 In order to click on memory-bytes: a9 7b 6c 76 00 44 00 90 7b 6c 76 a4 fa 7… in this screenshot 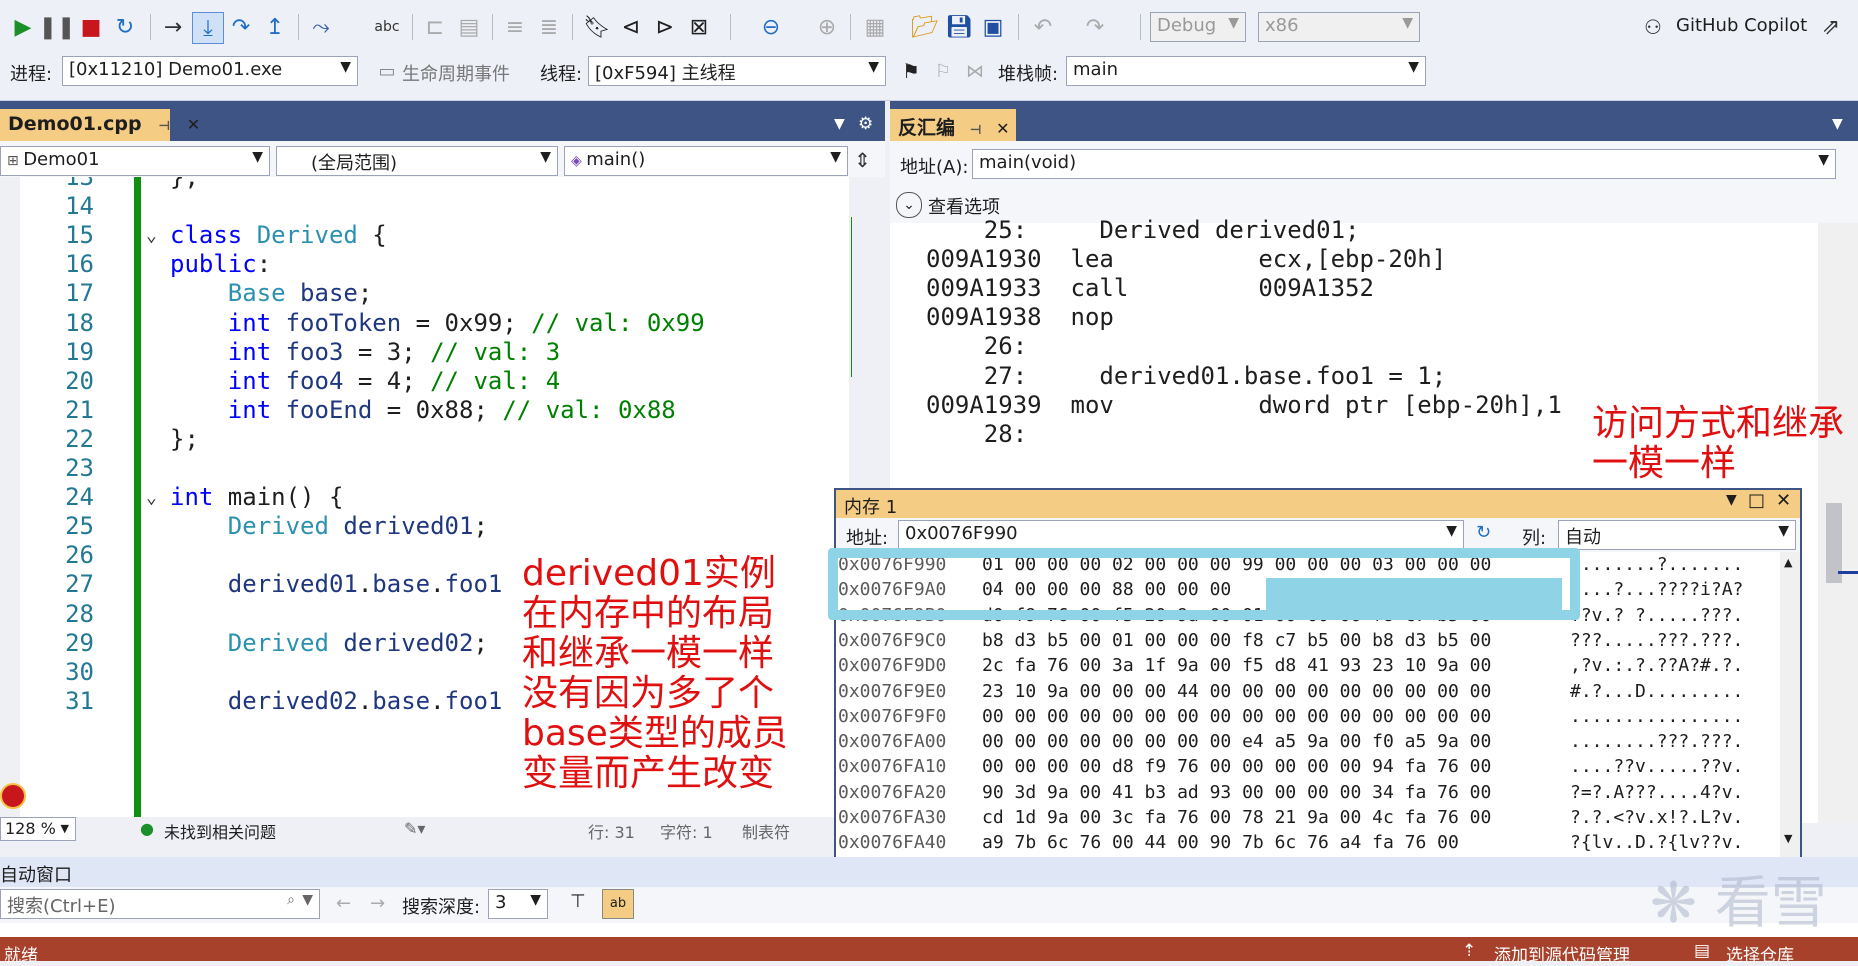, I will do `click(1220, 843)`.